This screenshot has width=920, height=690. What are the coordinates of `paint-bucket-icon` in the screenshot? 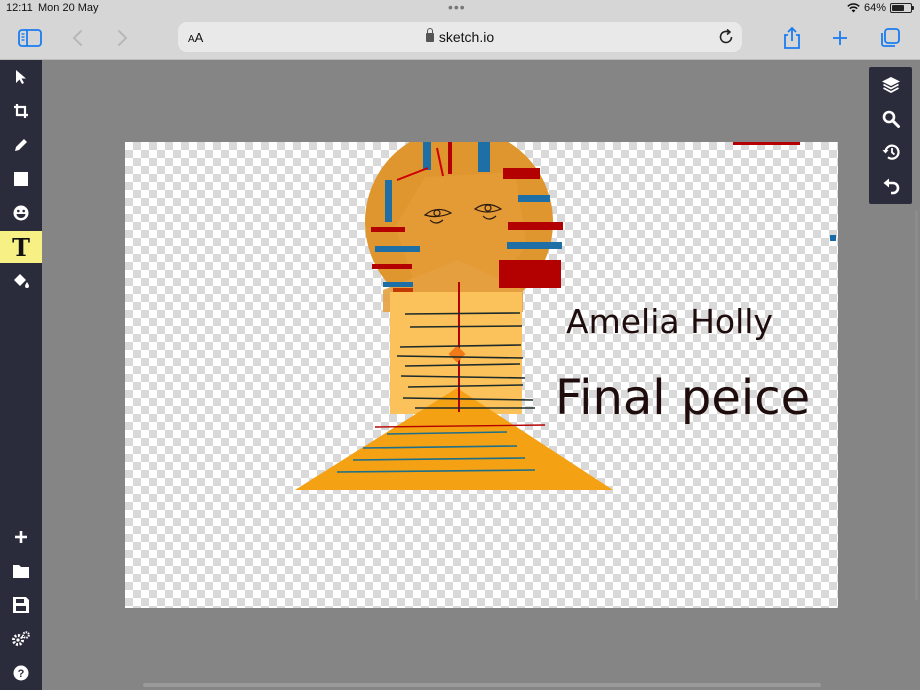 It's located at (21, 281).